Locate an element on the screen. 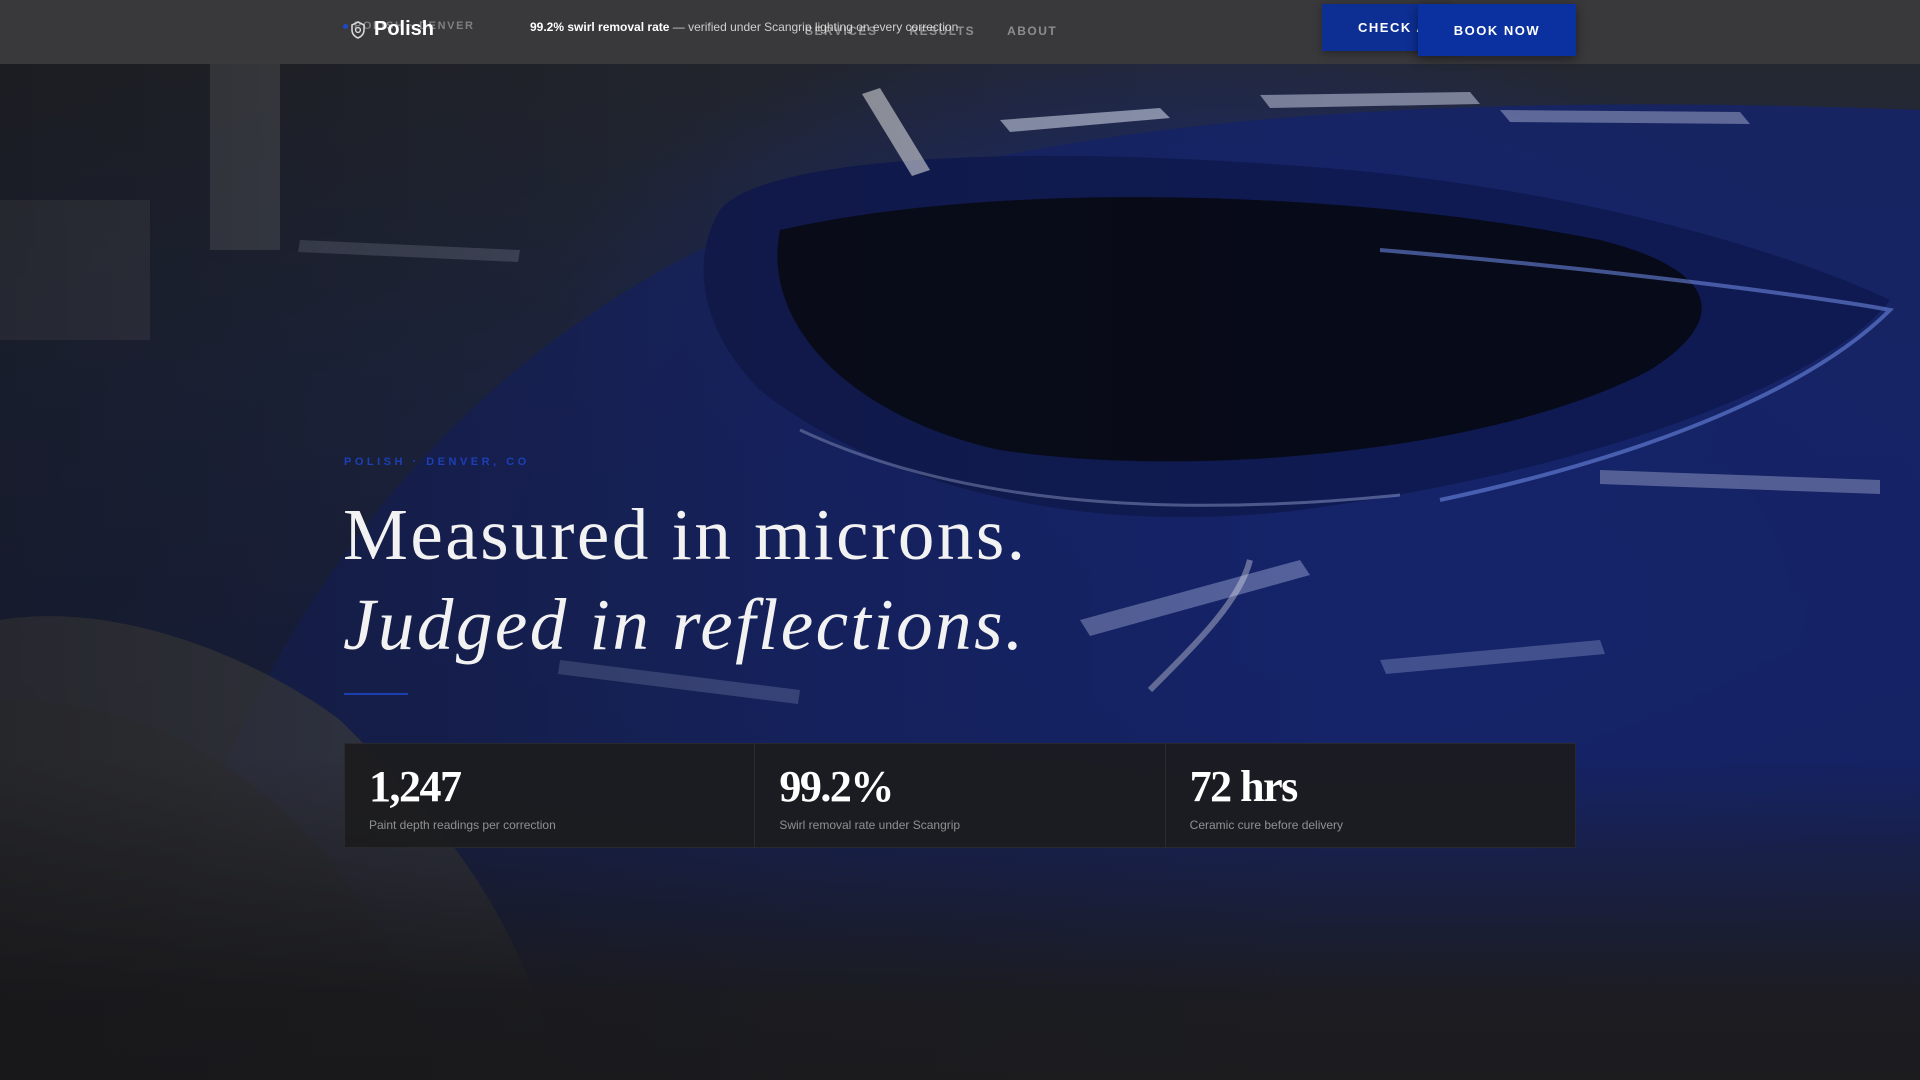  main-nav: SERVICES RESULTS ABOUT is located at coordinates (931, 31).